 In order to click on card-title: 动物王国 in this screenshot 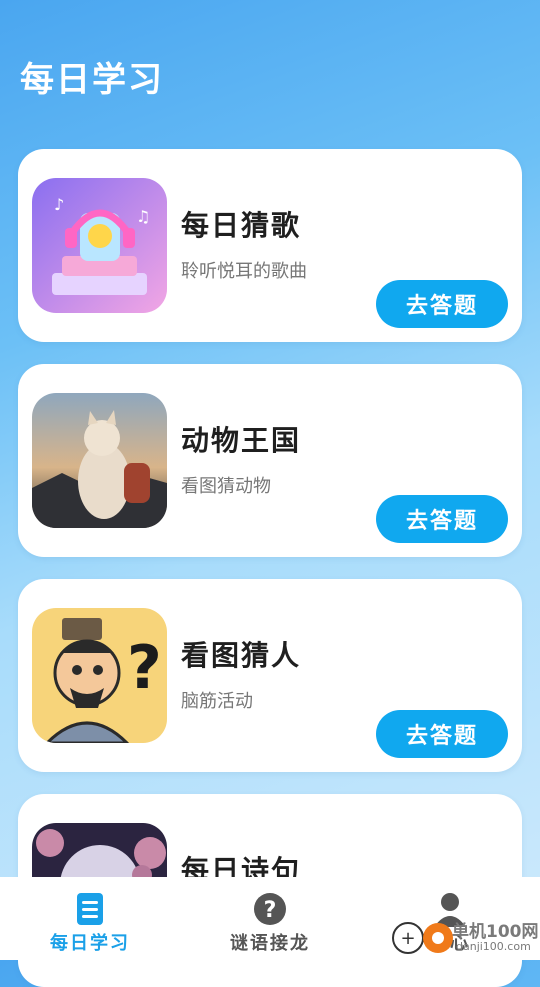, I will do `click(241, 440)`.